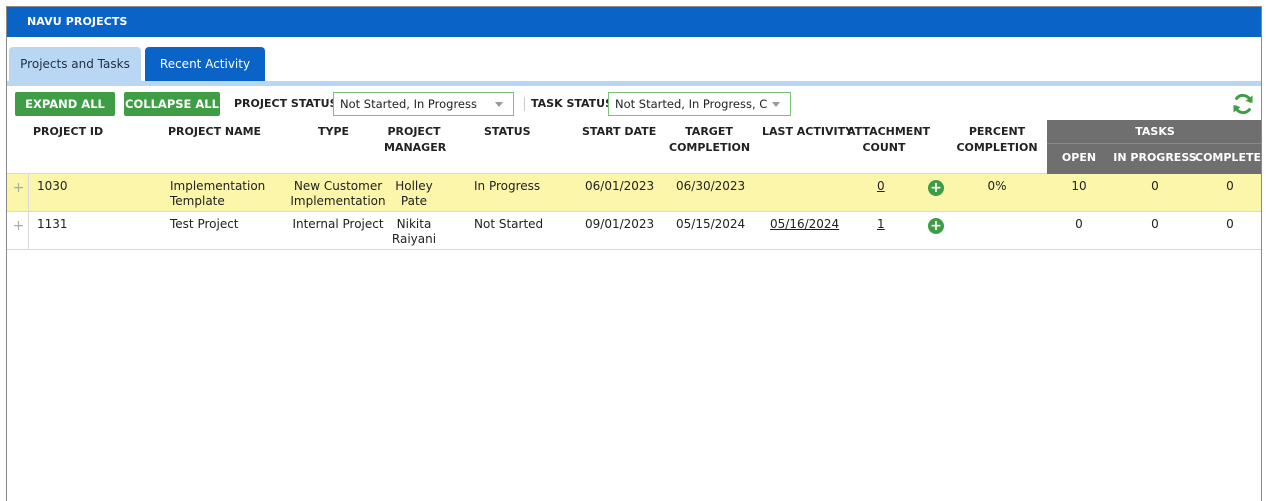  I want to click on tab-bar: Projects and Tasks Recent Activity, so click(634, 59).